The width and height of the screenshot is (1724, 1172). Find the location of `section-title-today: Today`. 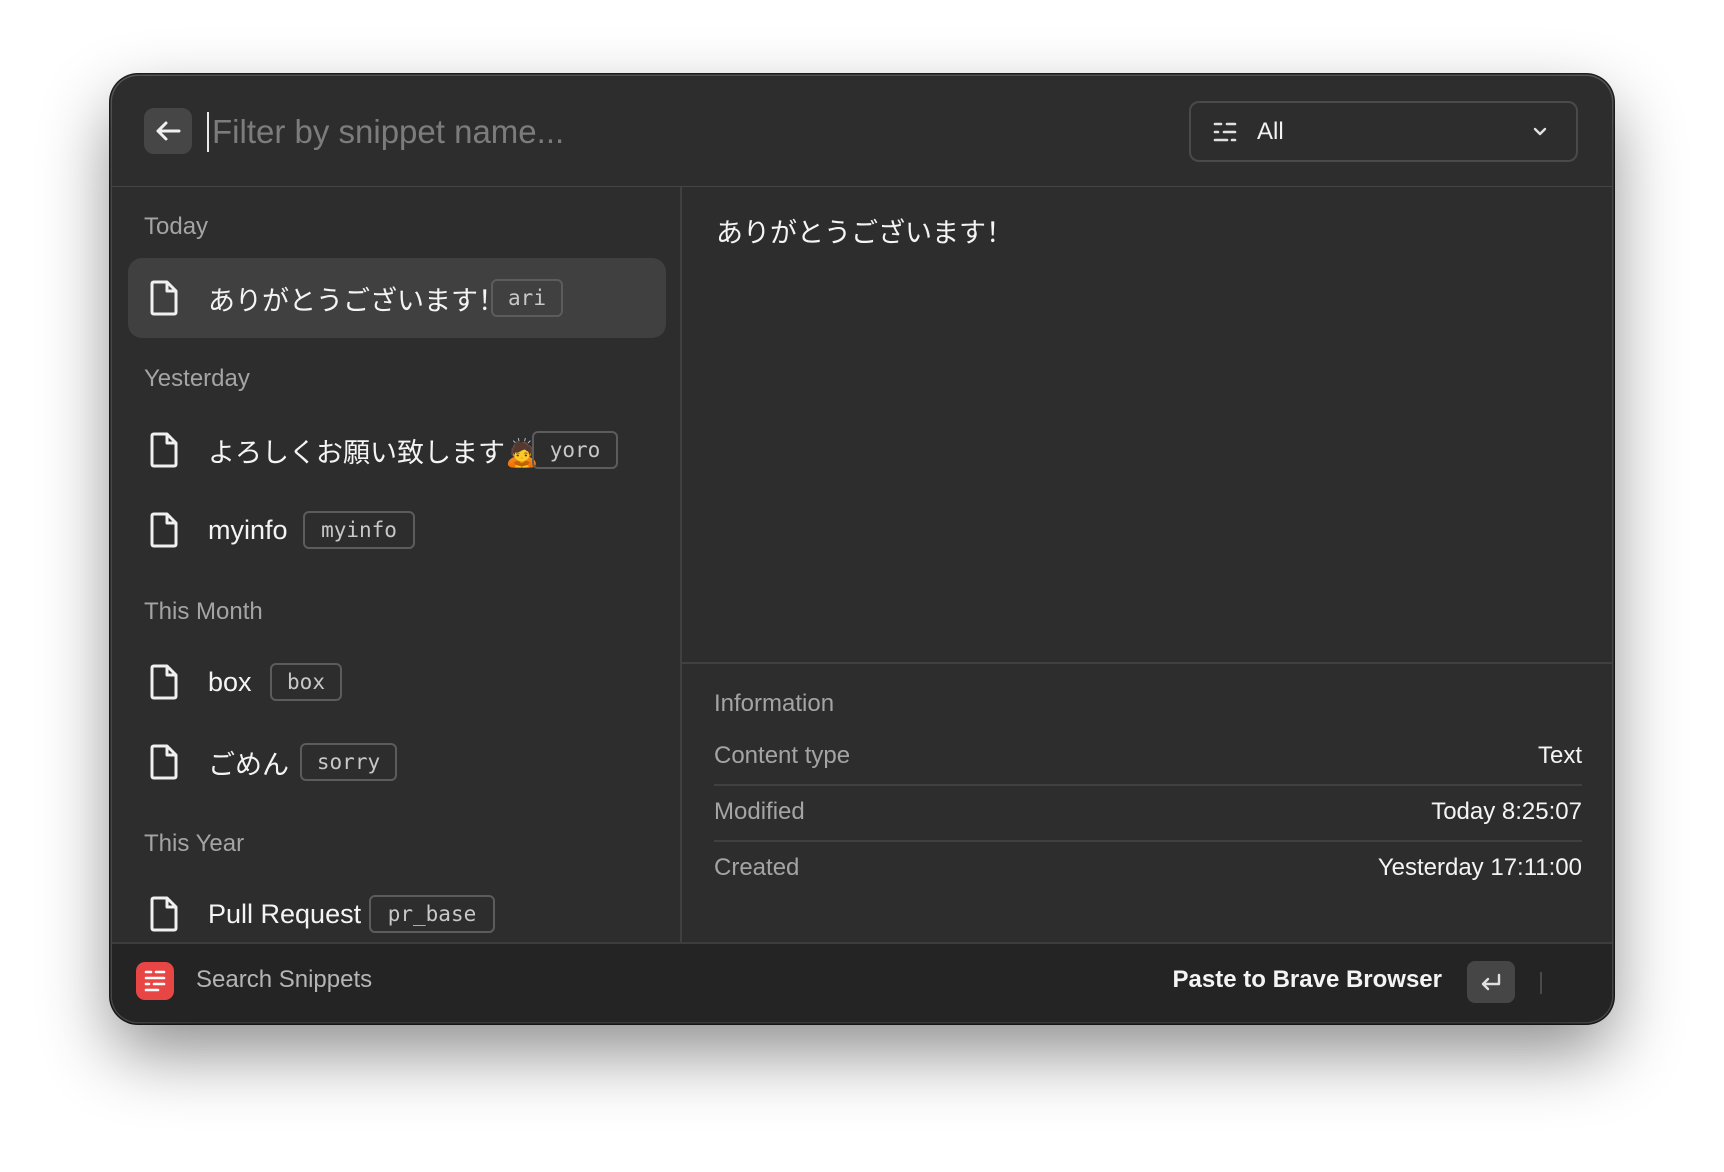

section-title-today: Today is located at coordinates (176, 226).